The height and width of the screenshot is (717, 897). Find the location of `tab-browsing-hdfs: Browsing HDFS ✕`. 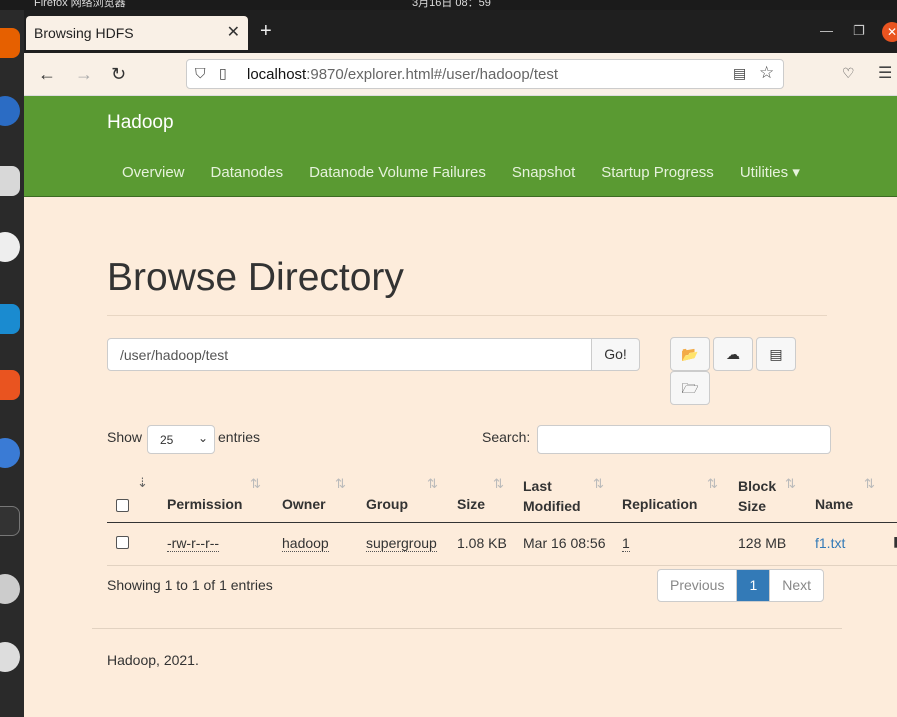

tab-browsing-hdfs: Browsing HDFS ✕ is located at coordinates (137, 33).